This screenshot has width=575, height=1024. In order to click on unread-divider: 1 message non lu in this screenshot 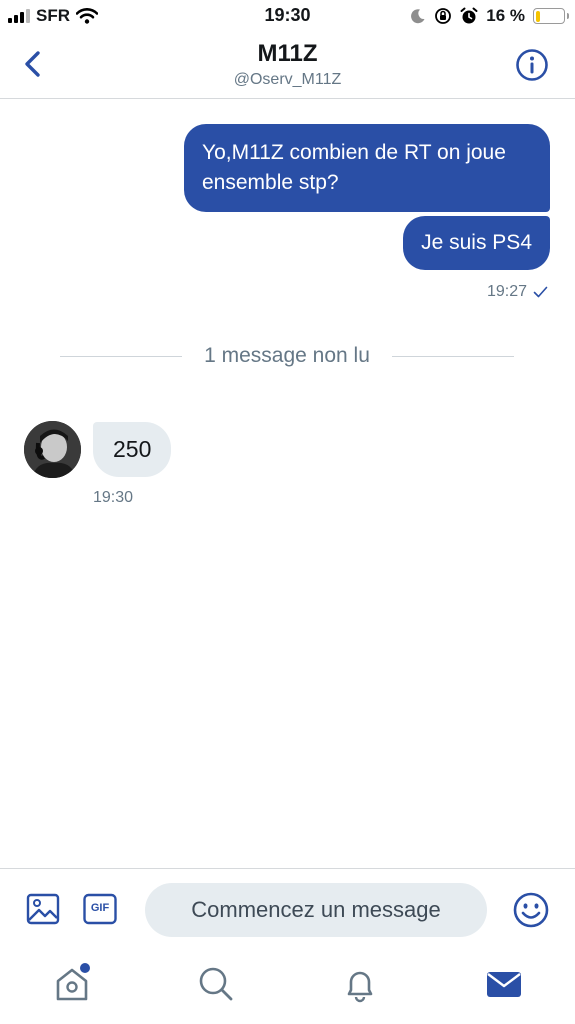, I will do `click(287, 356)`.